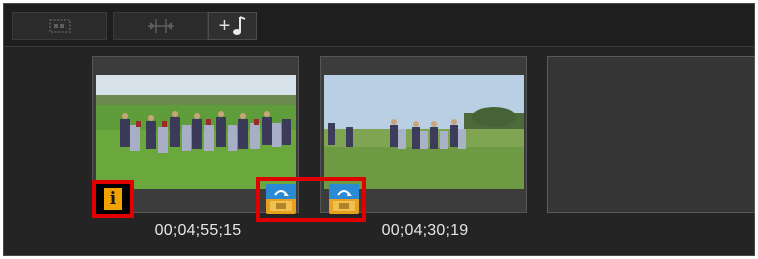 The width and height of the screenshot is (758, 259). What do you see at coordinates (224, 26) in the screenshot?
I see `add-music-plus: +` at bounding box center [224, 26].